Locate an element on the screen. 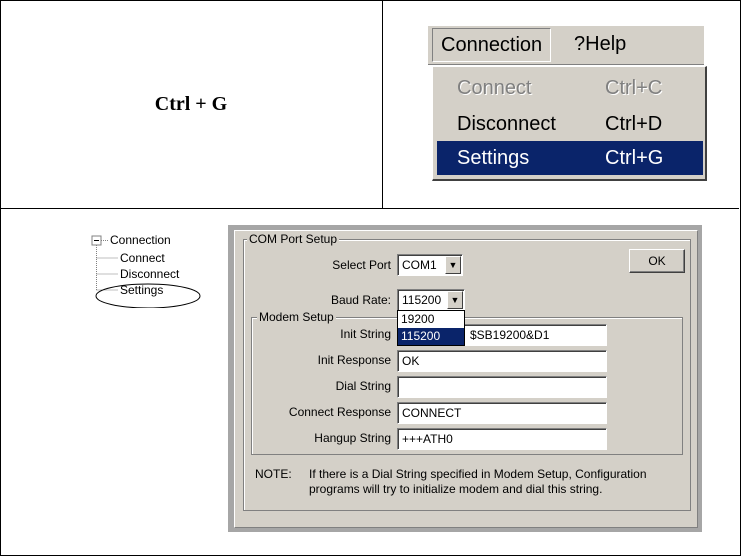 The width and height of the screenshot is (741, 556). menu-item-shortcut: Ctrl+C is located at coordinates (634, 88).